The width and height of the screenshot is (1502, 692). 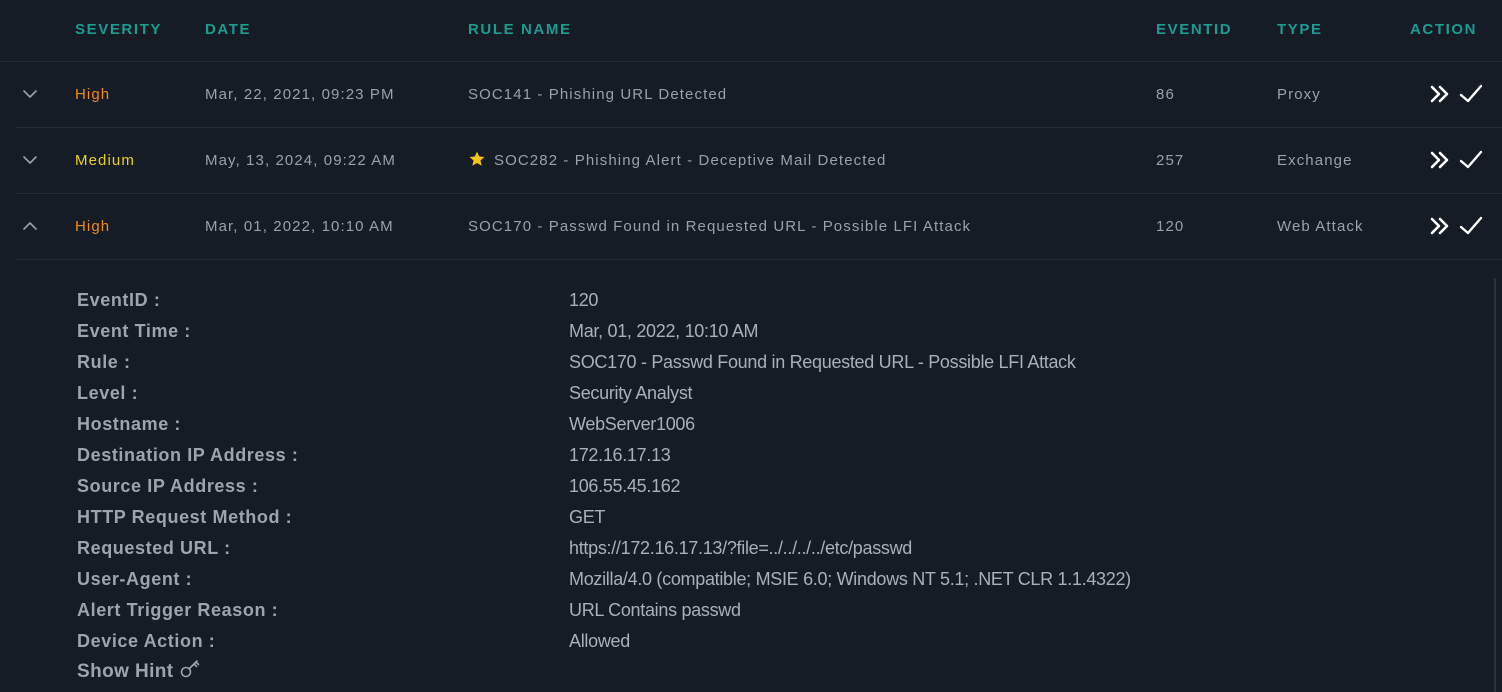 What do you see at coordinates (664, 331) in the screenshot?
I see `detail-value: Mar, 01, 2022, 10:10 AM` at bounding box center [664, 331].